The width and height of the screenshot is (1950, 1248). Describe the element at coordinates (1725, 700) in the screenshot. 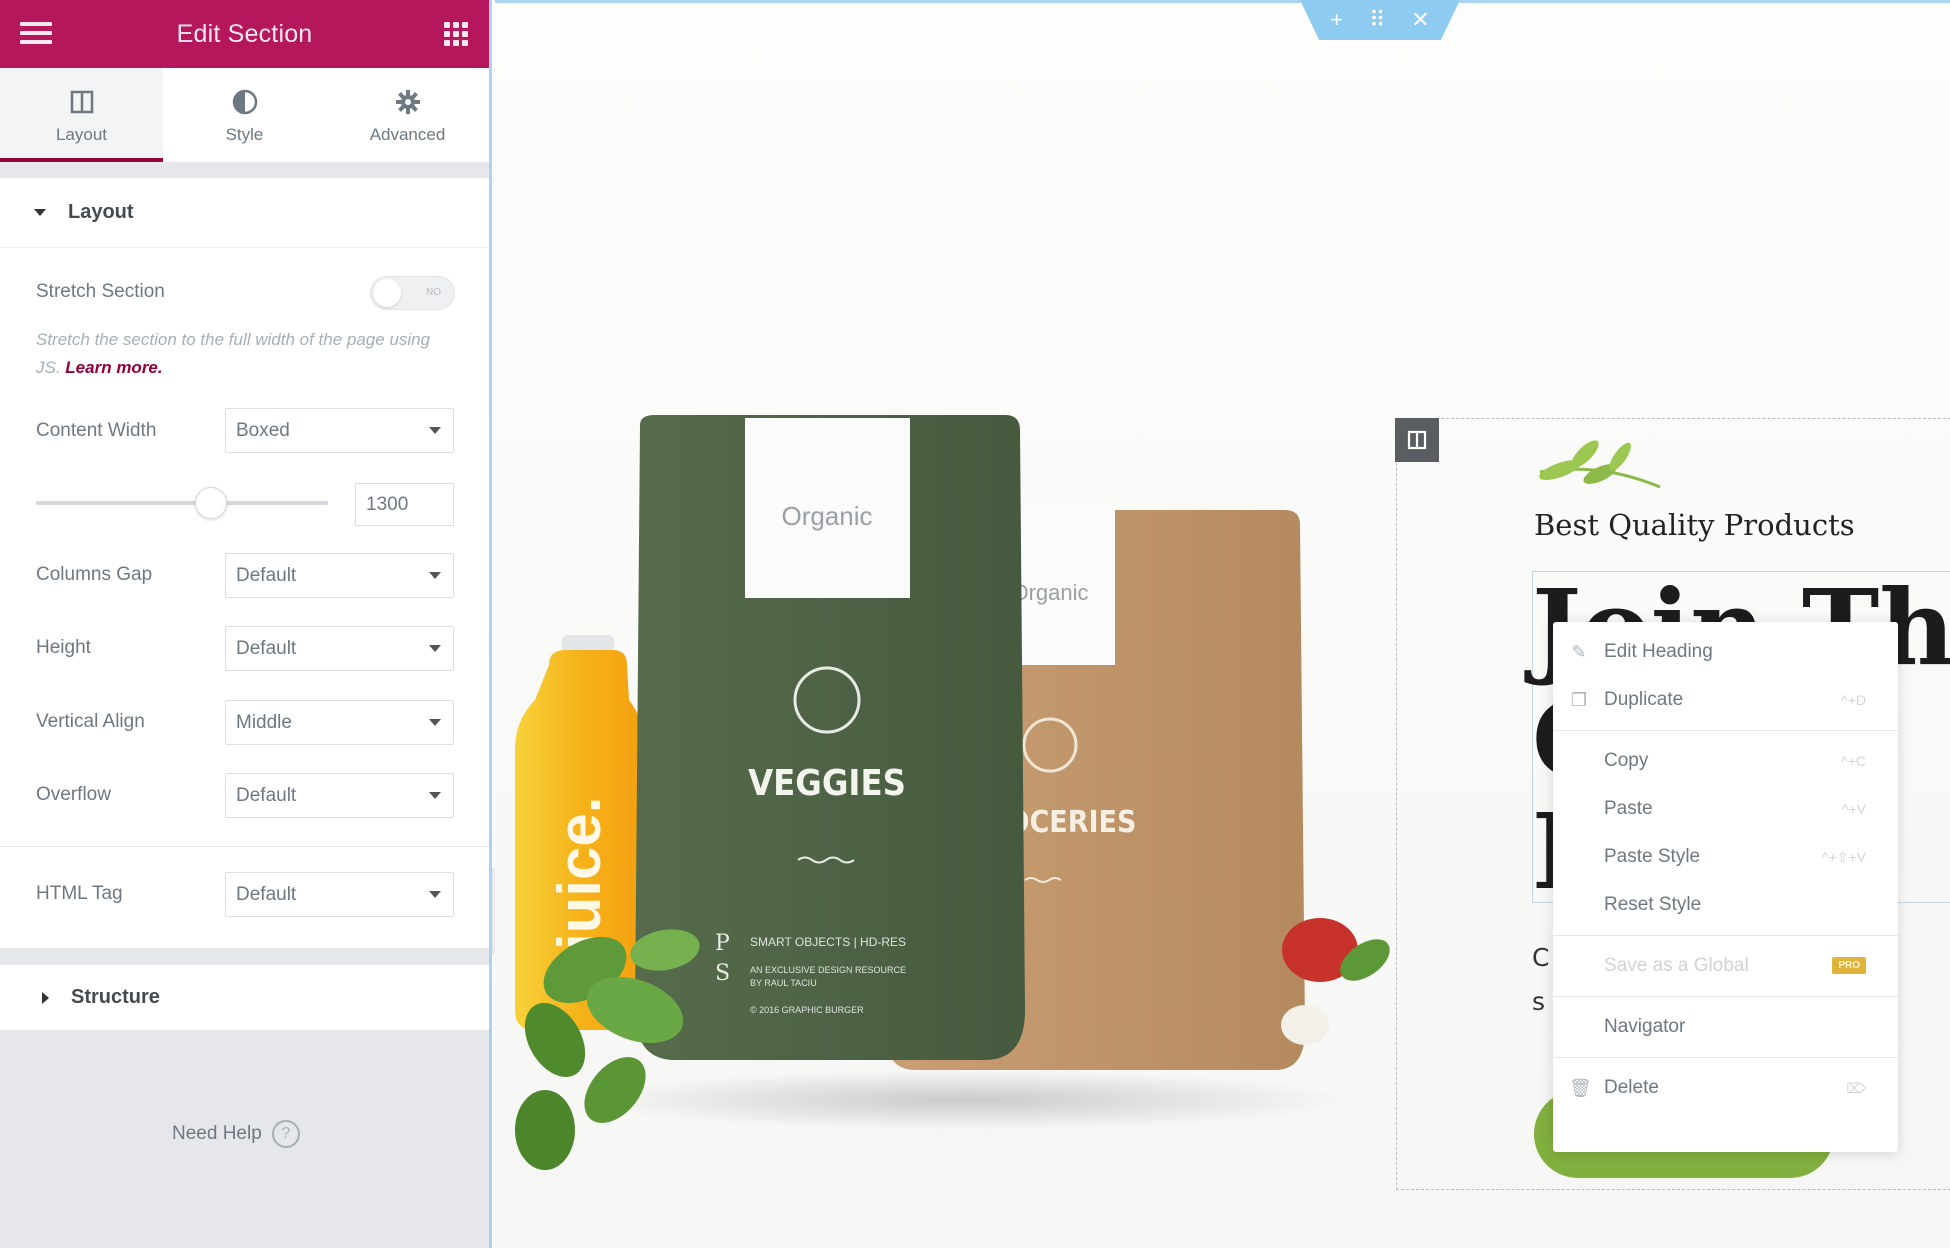

I see `context-menu-item-duplicate: ❐ Duplicate ^+D` at that location.